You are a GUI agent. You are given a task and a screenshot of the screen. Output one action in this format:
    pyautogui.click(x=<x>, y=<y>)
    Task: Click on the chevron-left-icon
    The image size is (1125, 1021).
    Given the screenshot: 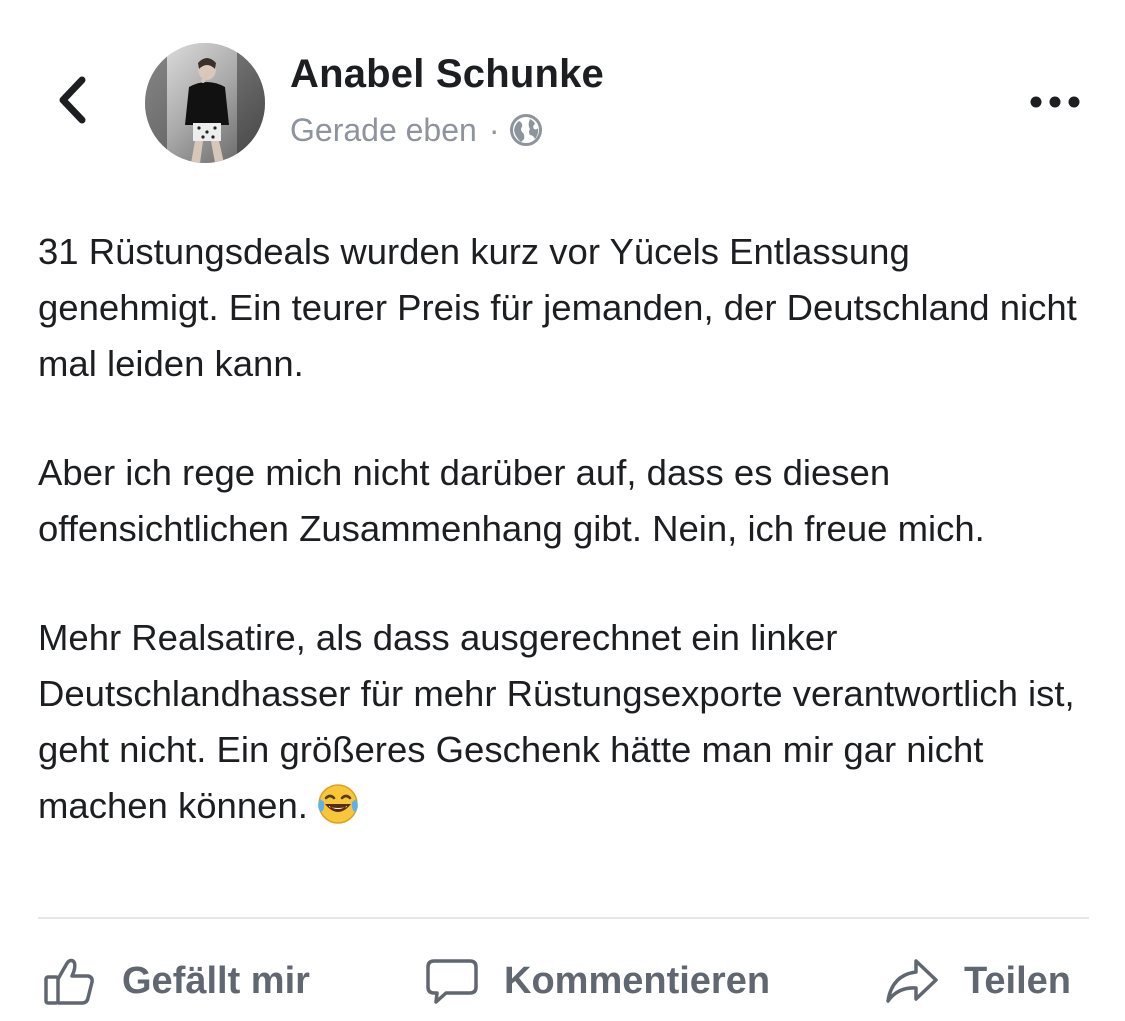 What is the action you would take?
    pyautogui.click(x=72, y=102)
    